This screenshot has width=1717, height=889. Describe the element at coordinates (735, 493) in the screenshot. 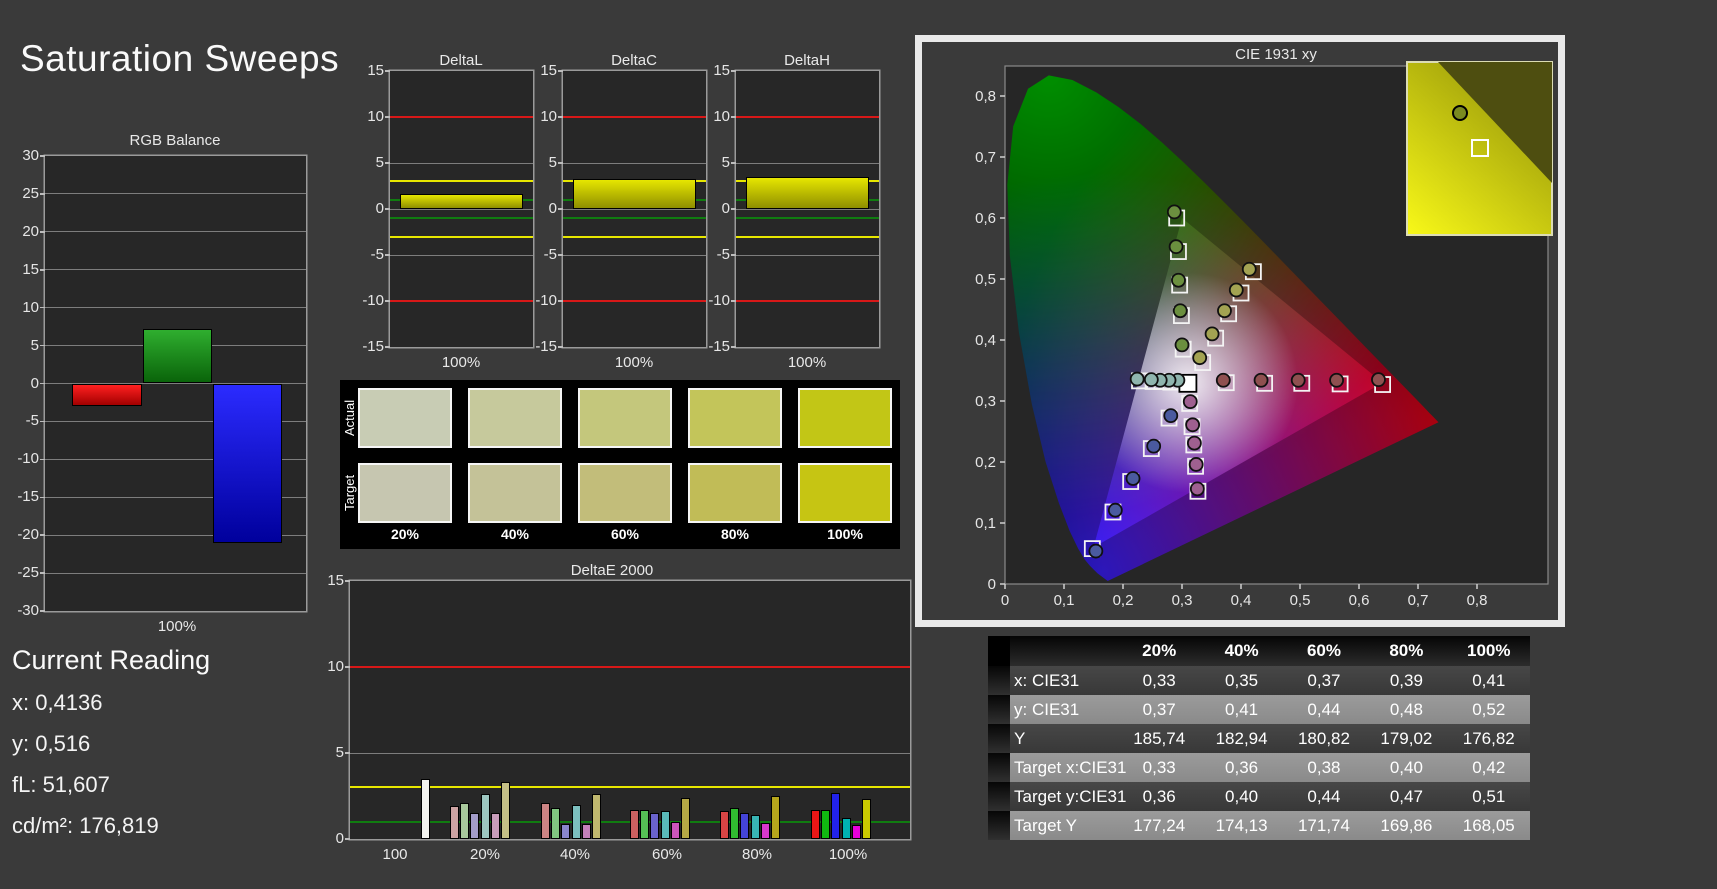

I see `target-swatch-80%` at that location.